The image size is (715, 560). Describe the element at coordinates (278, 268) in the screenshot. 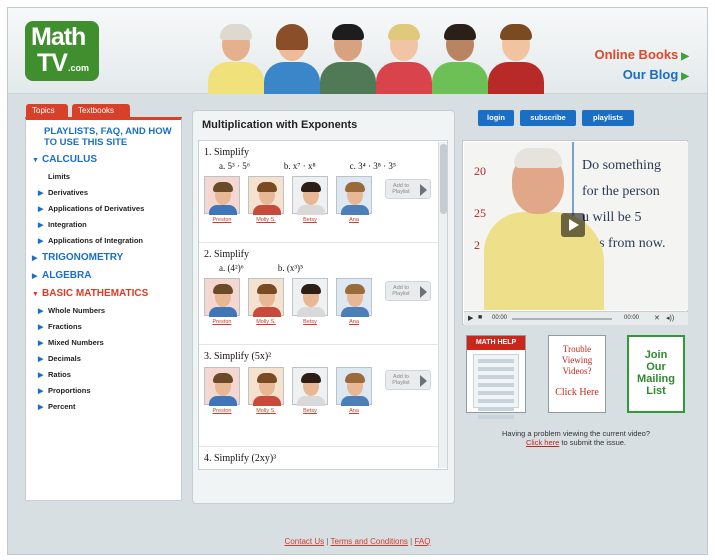

I see `problem-parts: a. (4²)⁶ b. (x³)⁵` at that location.